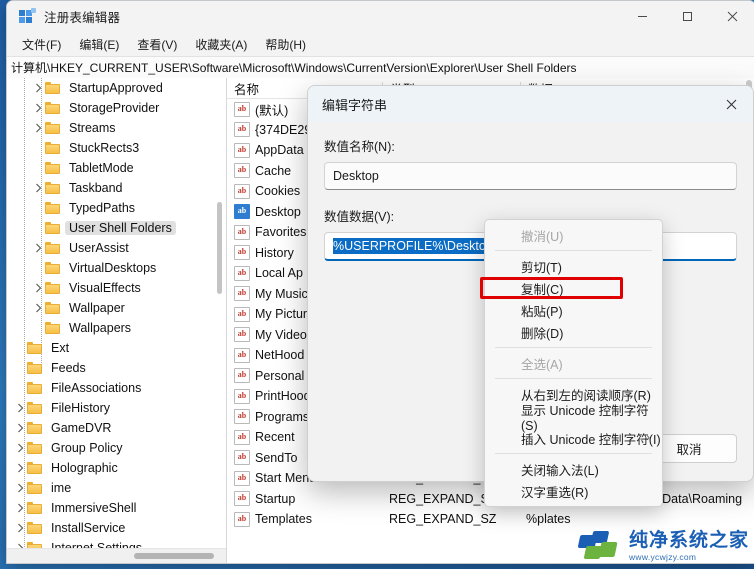 The width and height of the screenshot is (754, 569). What do you see at coordinates (275, 498) in the screenshot?
I see `value-name-cell: Startup` at bounding box center [275, 498].